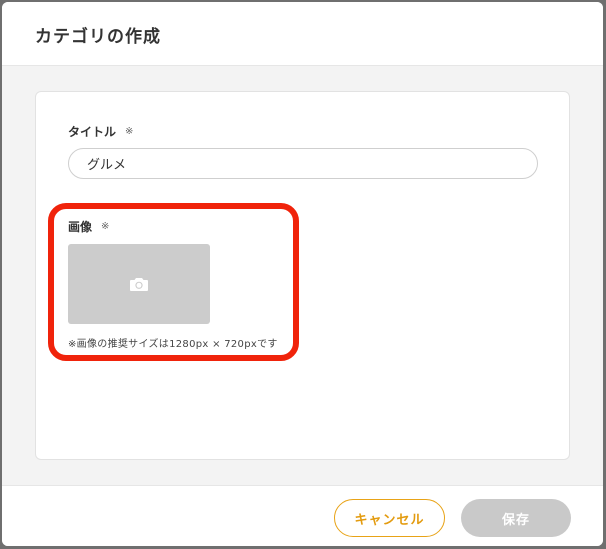  I want to click on camera-icon, so click(139, 284).